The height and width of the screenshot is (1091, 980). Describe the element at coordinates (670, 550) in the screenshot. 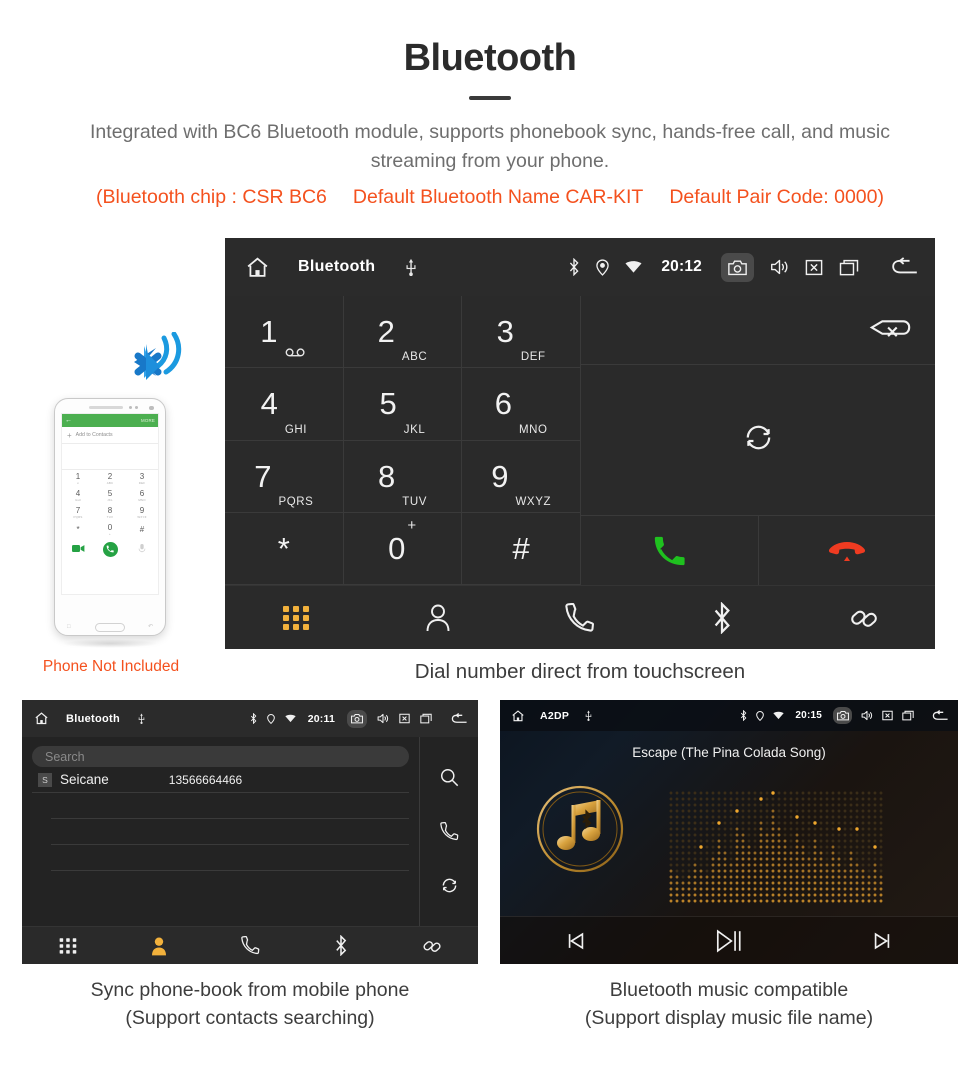

I see `answer-call-button` at that location.